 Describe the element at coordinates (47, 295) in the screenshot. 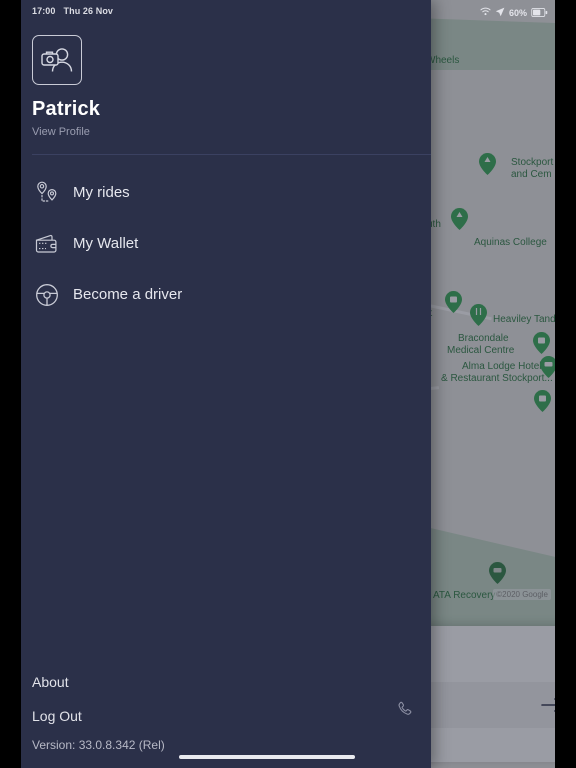

I see `steering-wheel-icon` at that location.